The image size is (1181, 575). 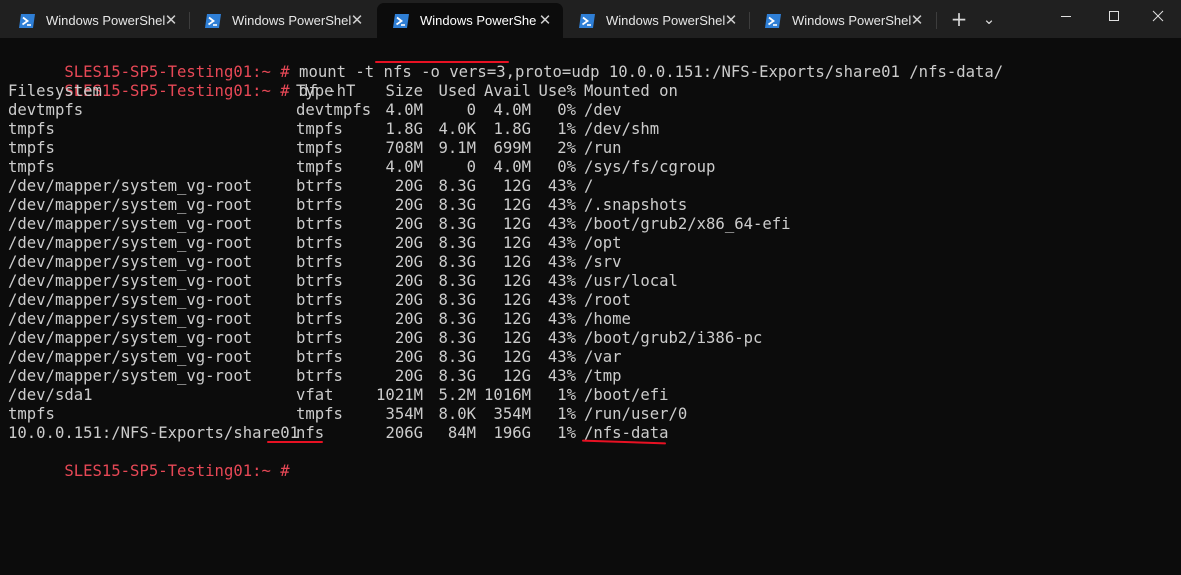 I want to click on df-table-row: devtmpfs devtmpfs 4.0M 0 4.0M 0% /dev, so click(x=590, y=110).